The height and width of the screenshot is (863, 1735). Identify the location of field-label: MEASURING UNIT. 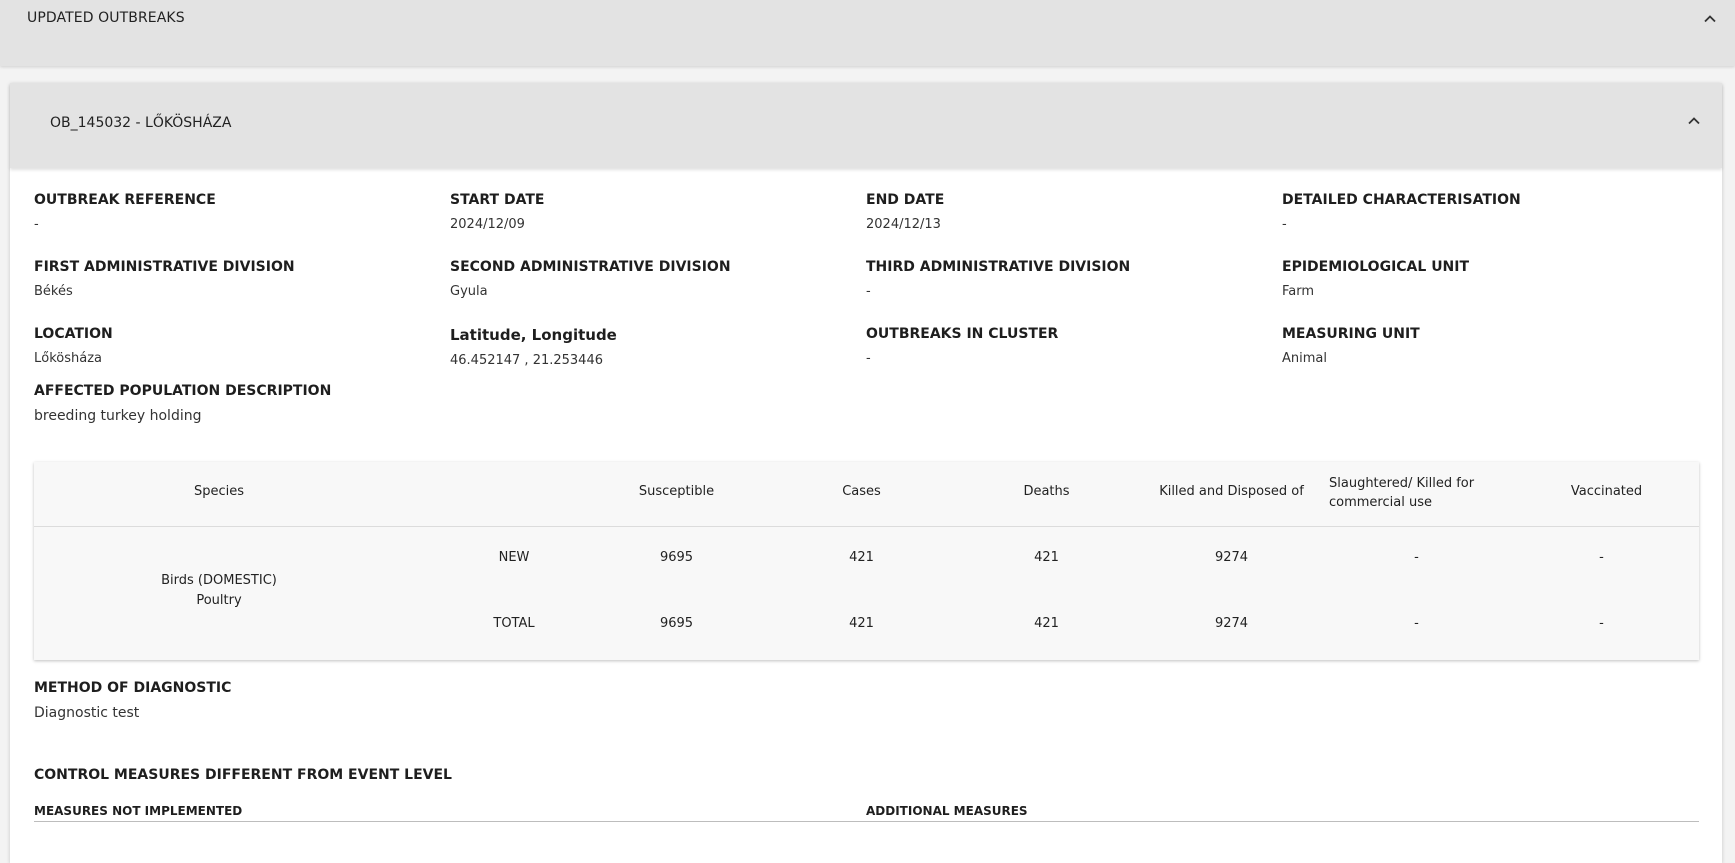
(1351, 334).